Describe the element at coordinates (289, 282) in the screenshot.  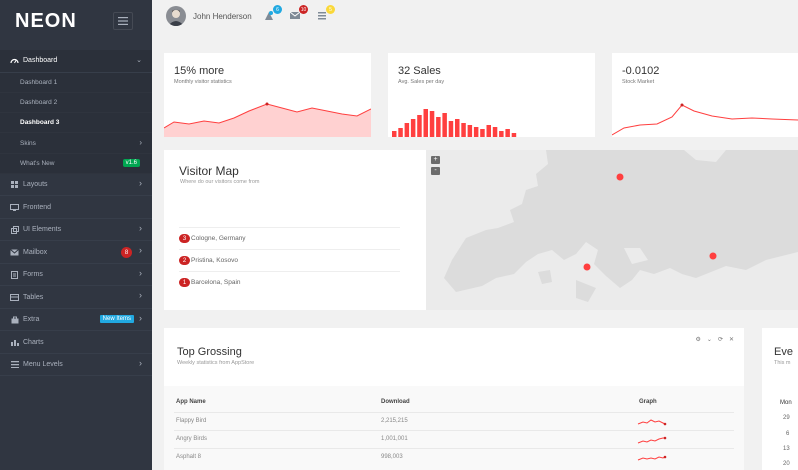
I see `city-row: 1 Barcelona, Spain` at that location.